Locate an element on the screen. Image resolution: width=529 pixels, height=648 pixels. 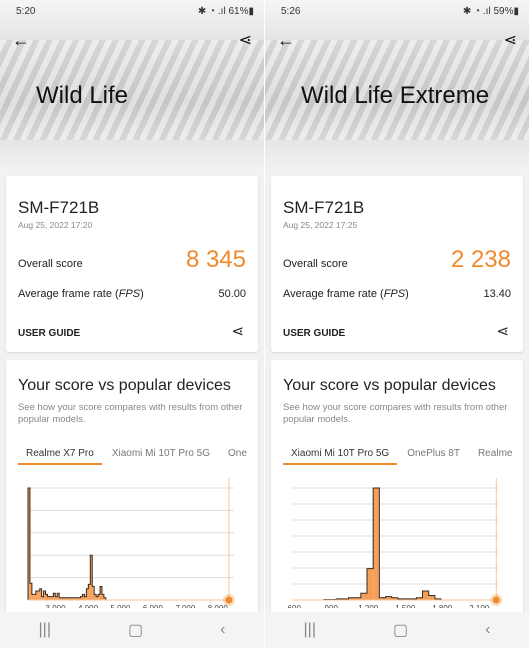
tab-device-3: Realme is located at coordinates (495, 453).